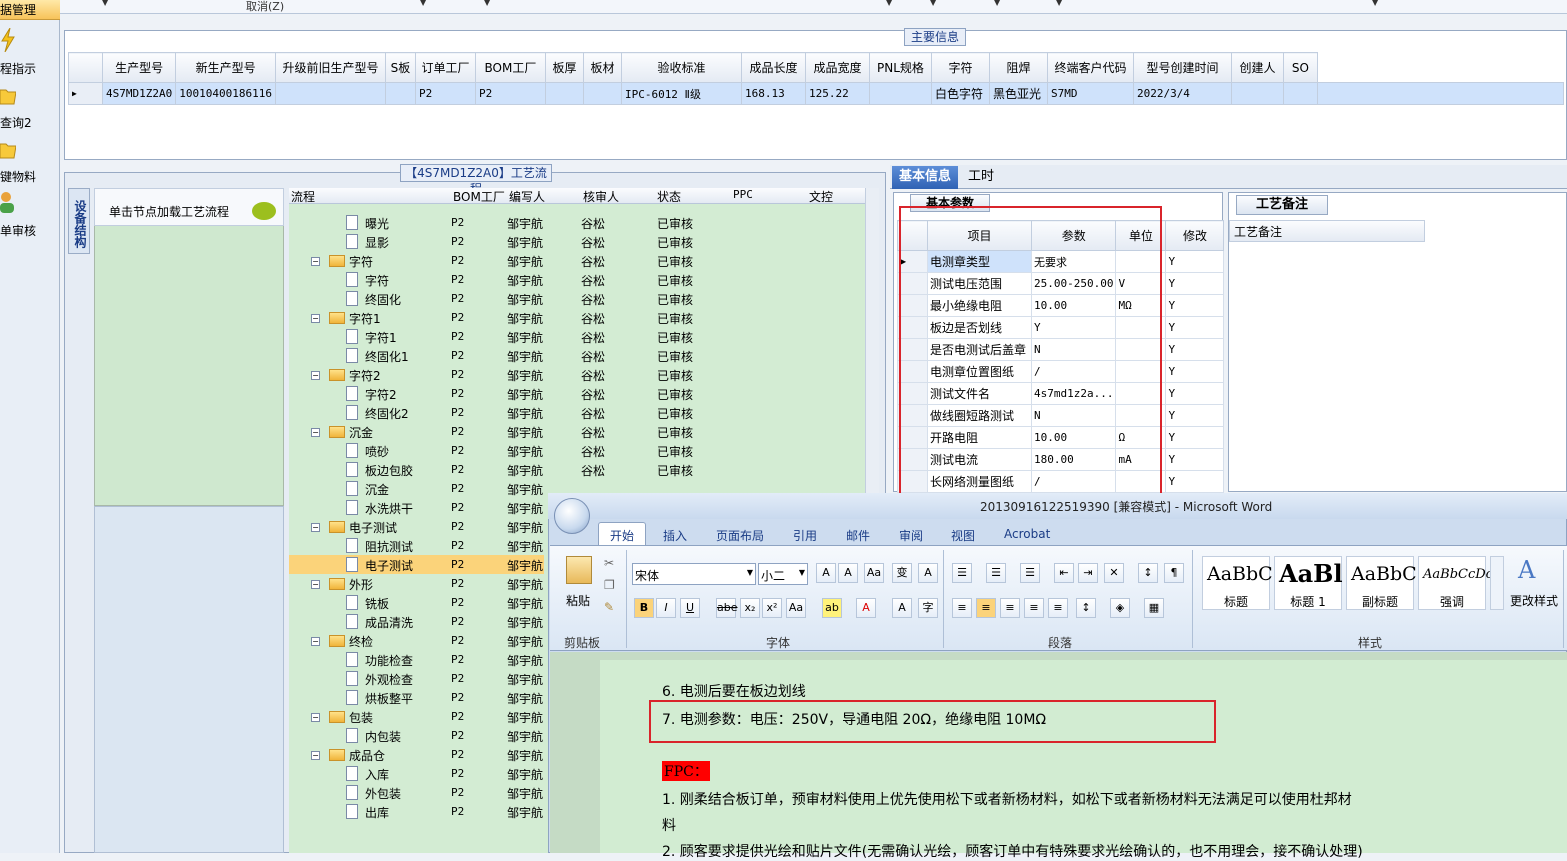 This screenshot has height=861, width=1567. Describe the element at coordinates (805, 535) in the screenshot. I see `tab-references: 引用` at that location.